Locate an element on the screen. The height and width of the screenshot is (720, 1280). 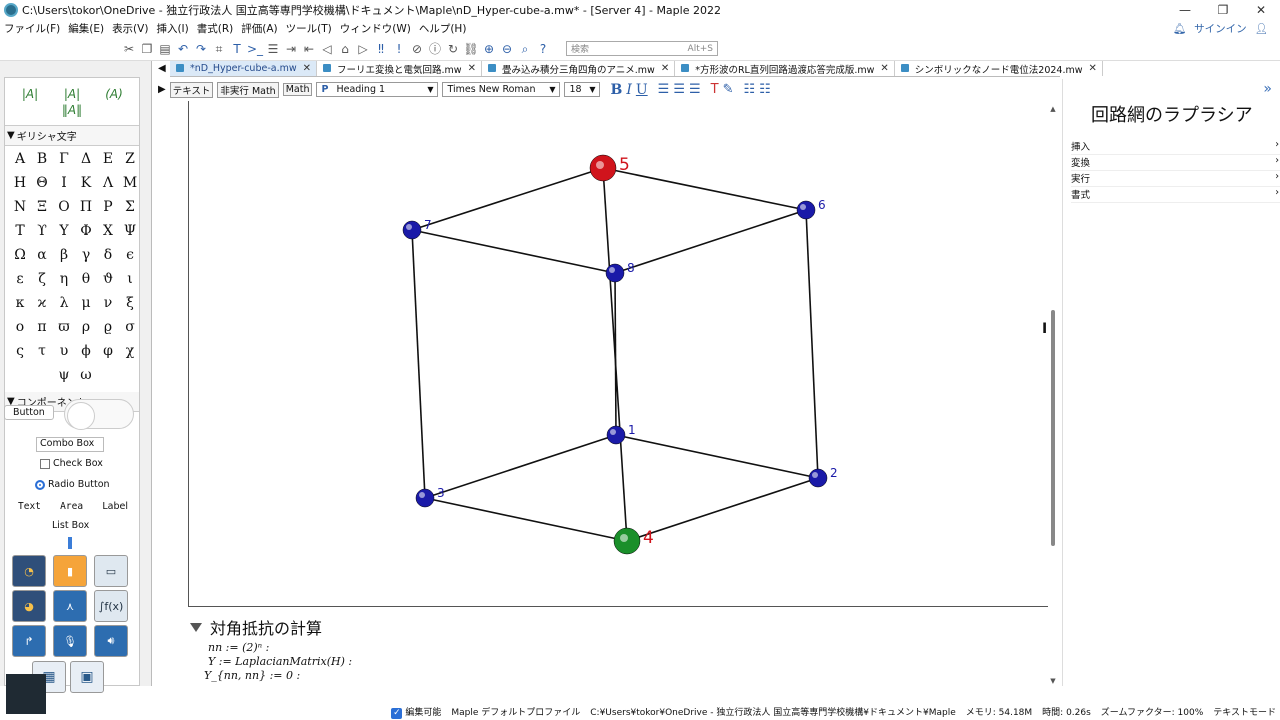
section-collapse-icon is located at coordinates (196, 627).